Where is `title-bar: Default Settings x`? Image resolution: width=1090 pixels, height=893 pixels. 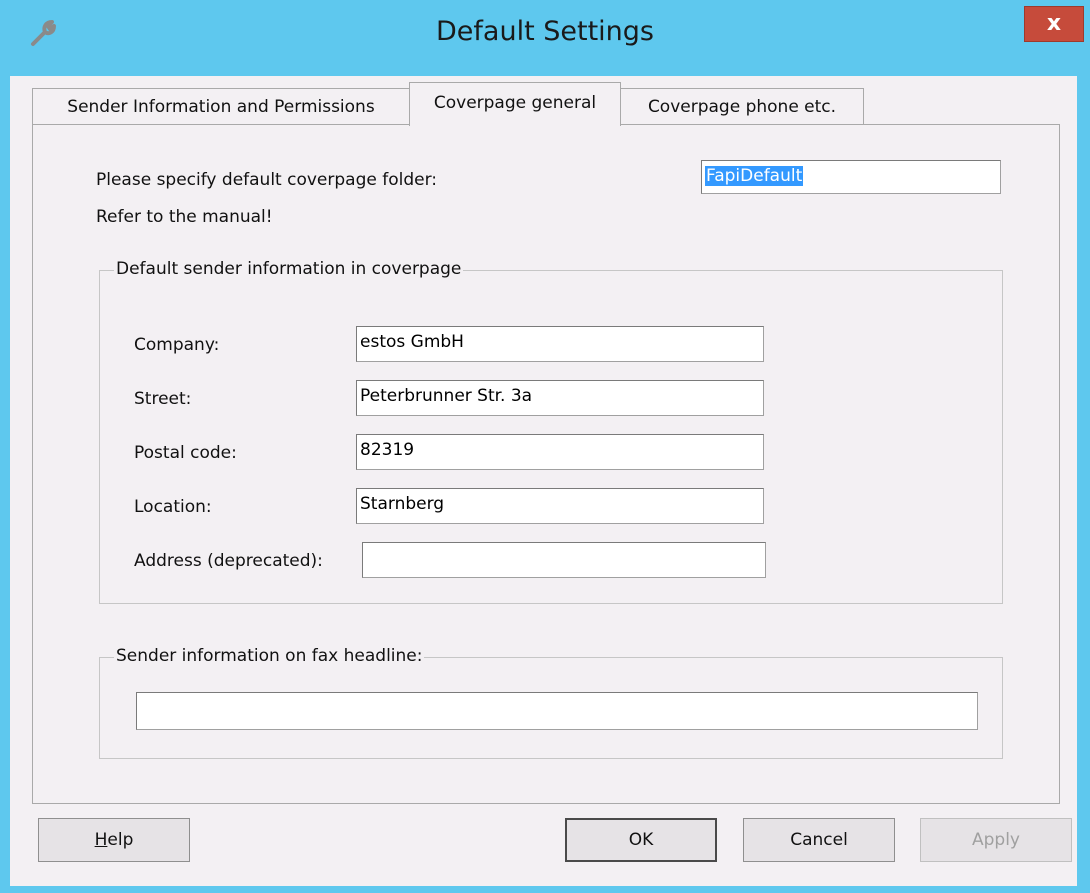 title-bar: Default Settings x is located at coordinates (545, 38).